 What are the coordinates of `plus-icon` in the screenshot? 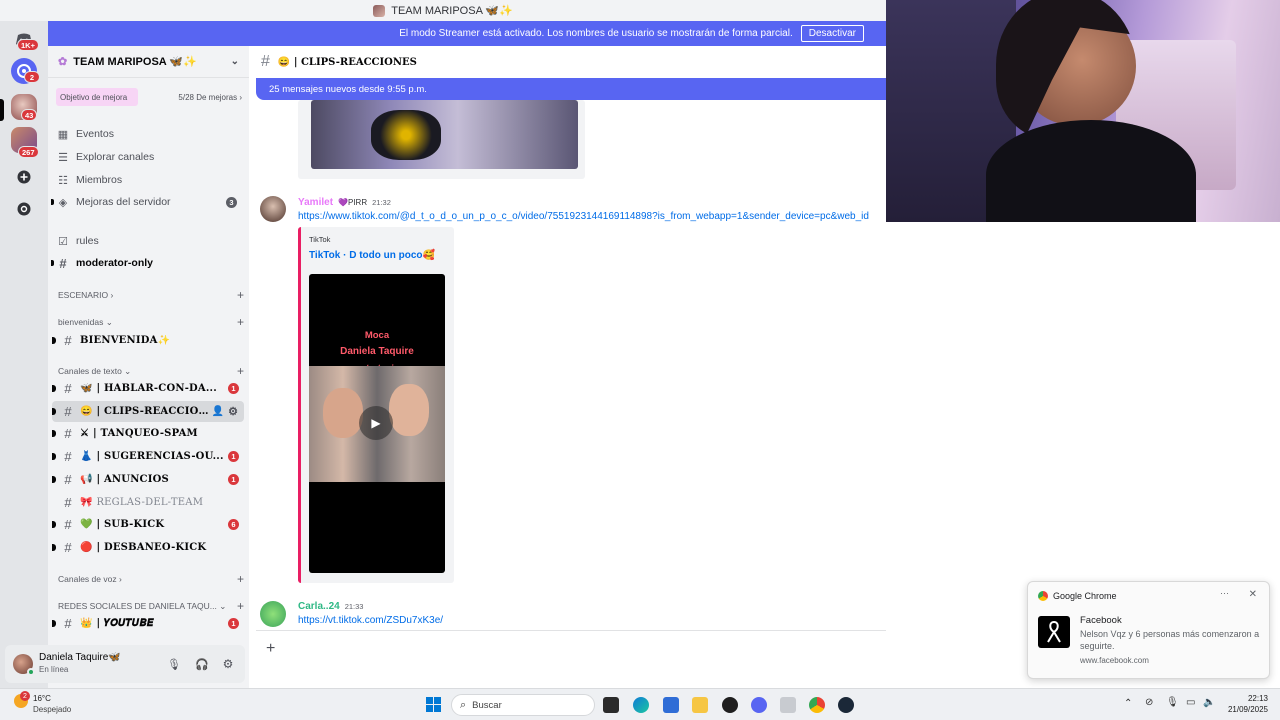 It's located at (24, 177).